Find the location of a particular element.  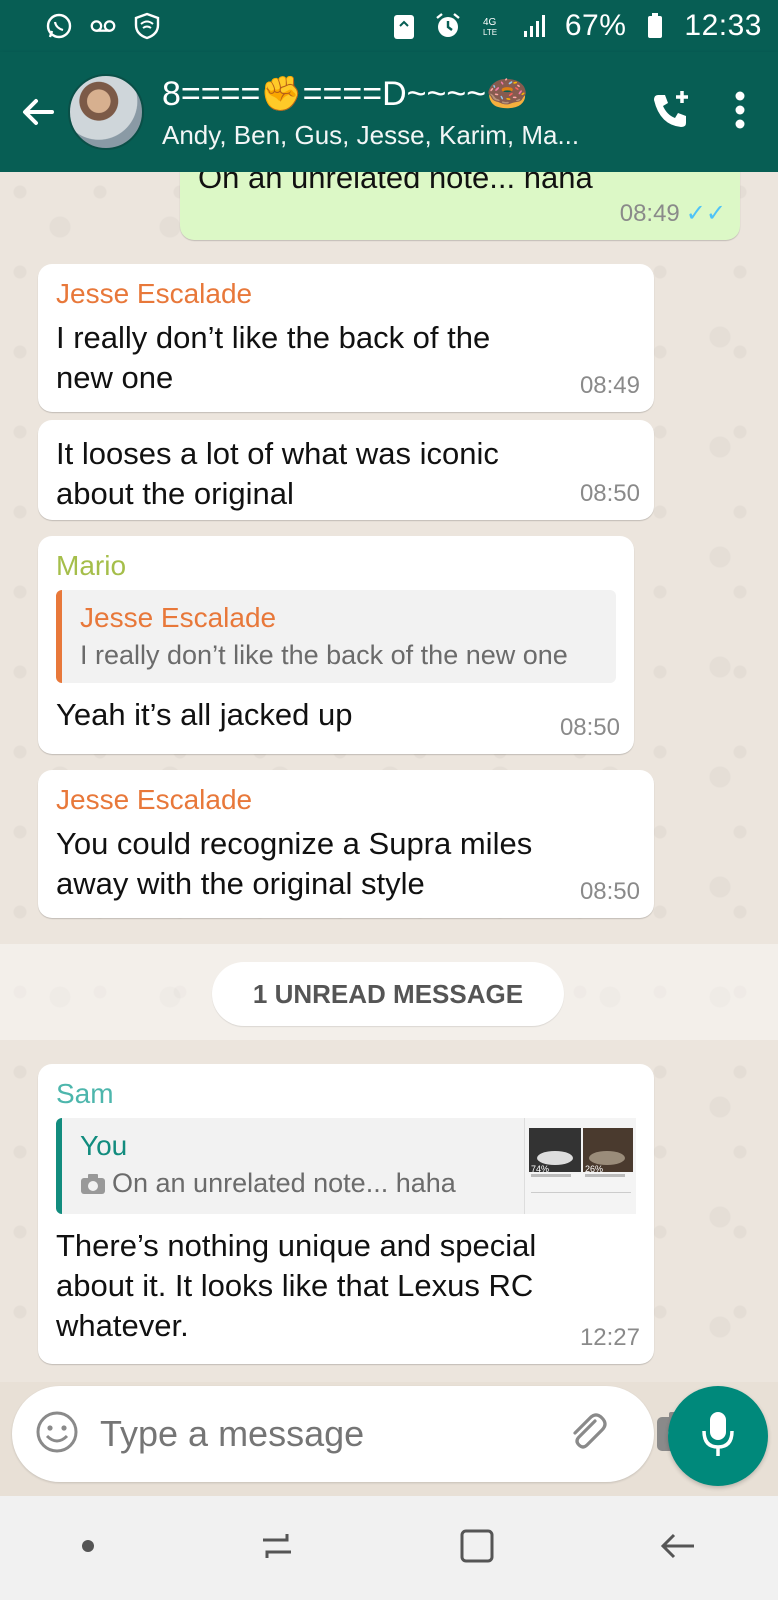

mic-button is located at coordinates (718, 1436).